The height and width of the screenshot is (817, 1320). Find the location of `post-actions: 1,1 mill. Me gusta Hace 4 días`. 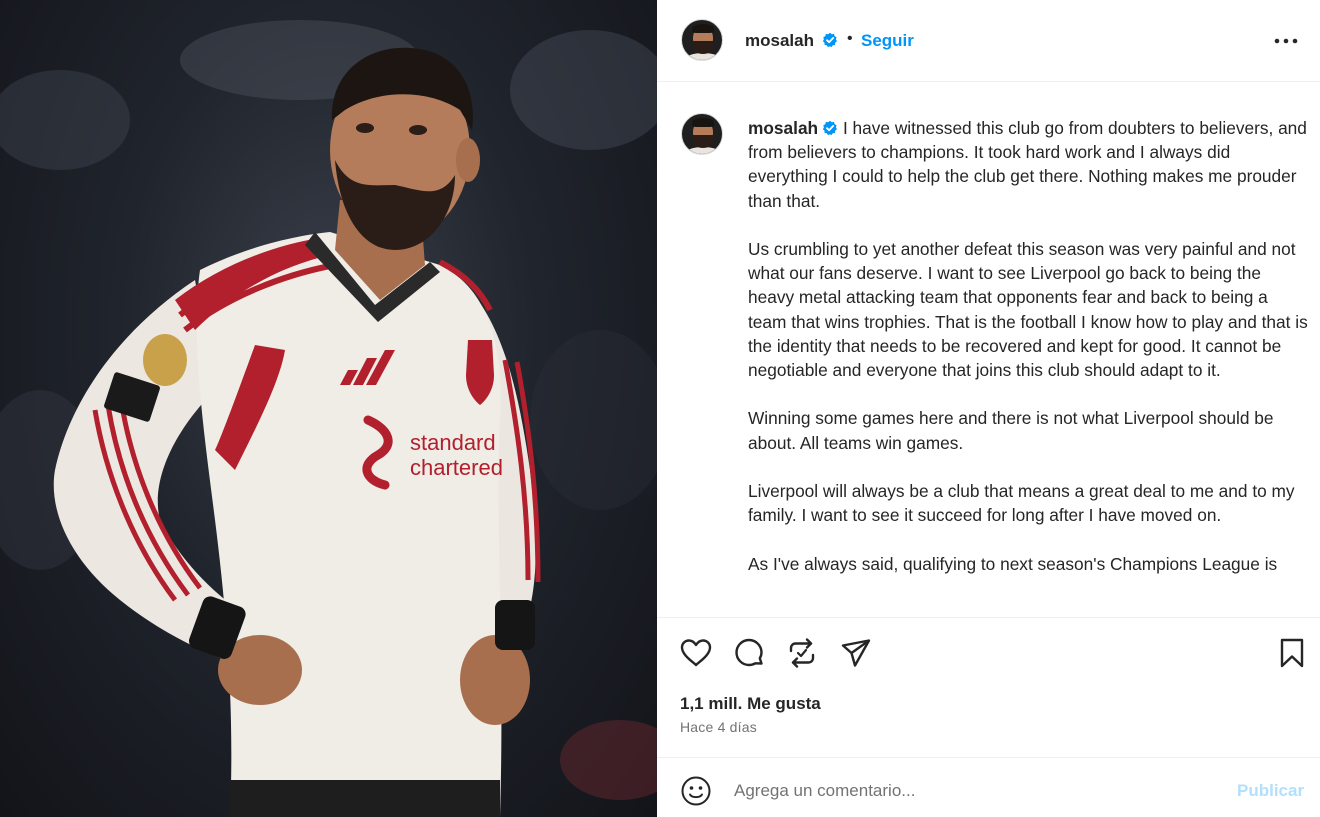

post-actions: 1,1 mill. Me gusta Hace 4 días is located at coordinates (988, 687).